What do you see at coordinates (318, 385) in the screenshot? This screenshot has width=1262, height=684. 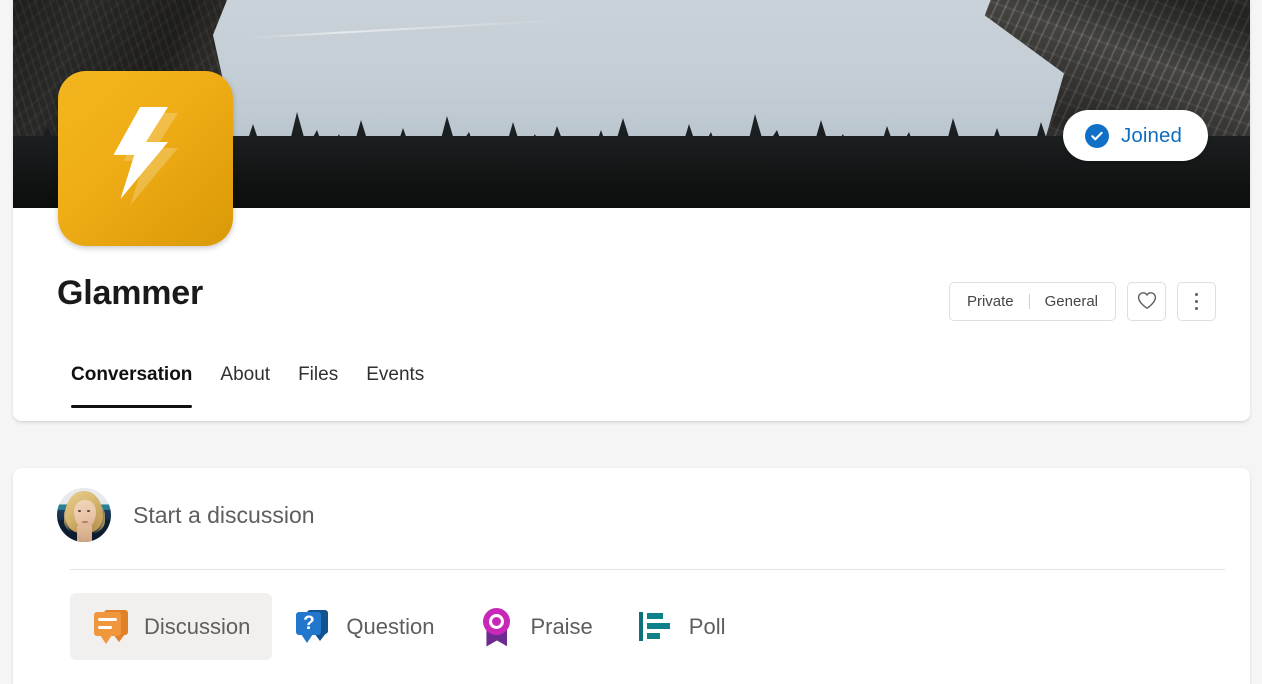 I see `tab-files: Files` at bounding box center [318, 385].